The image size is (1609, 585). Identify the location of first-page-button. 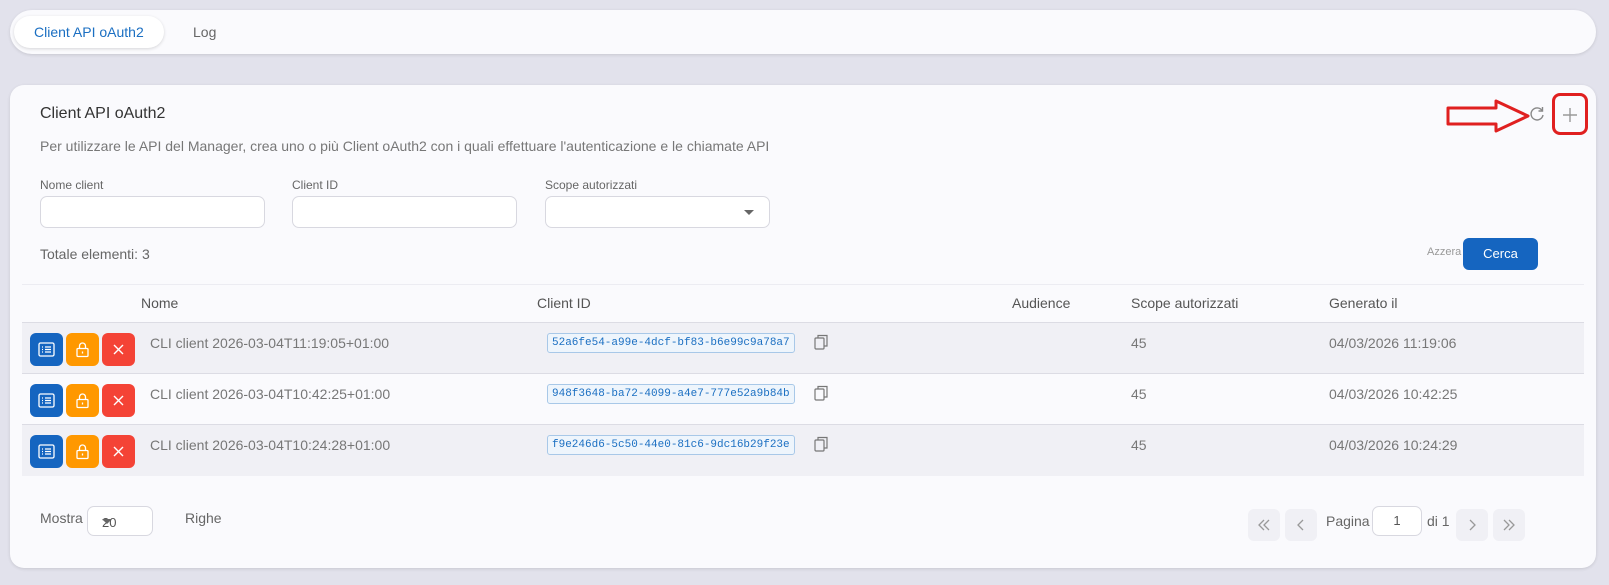
(1264, 525).